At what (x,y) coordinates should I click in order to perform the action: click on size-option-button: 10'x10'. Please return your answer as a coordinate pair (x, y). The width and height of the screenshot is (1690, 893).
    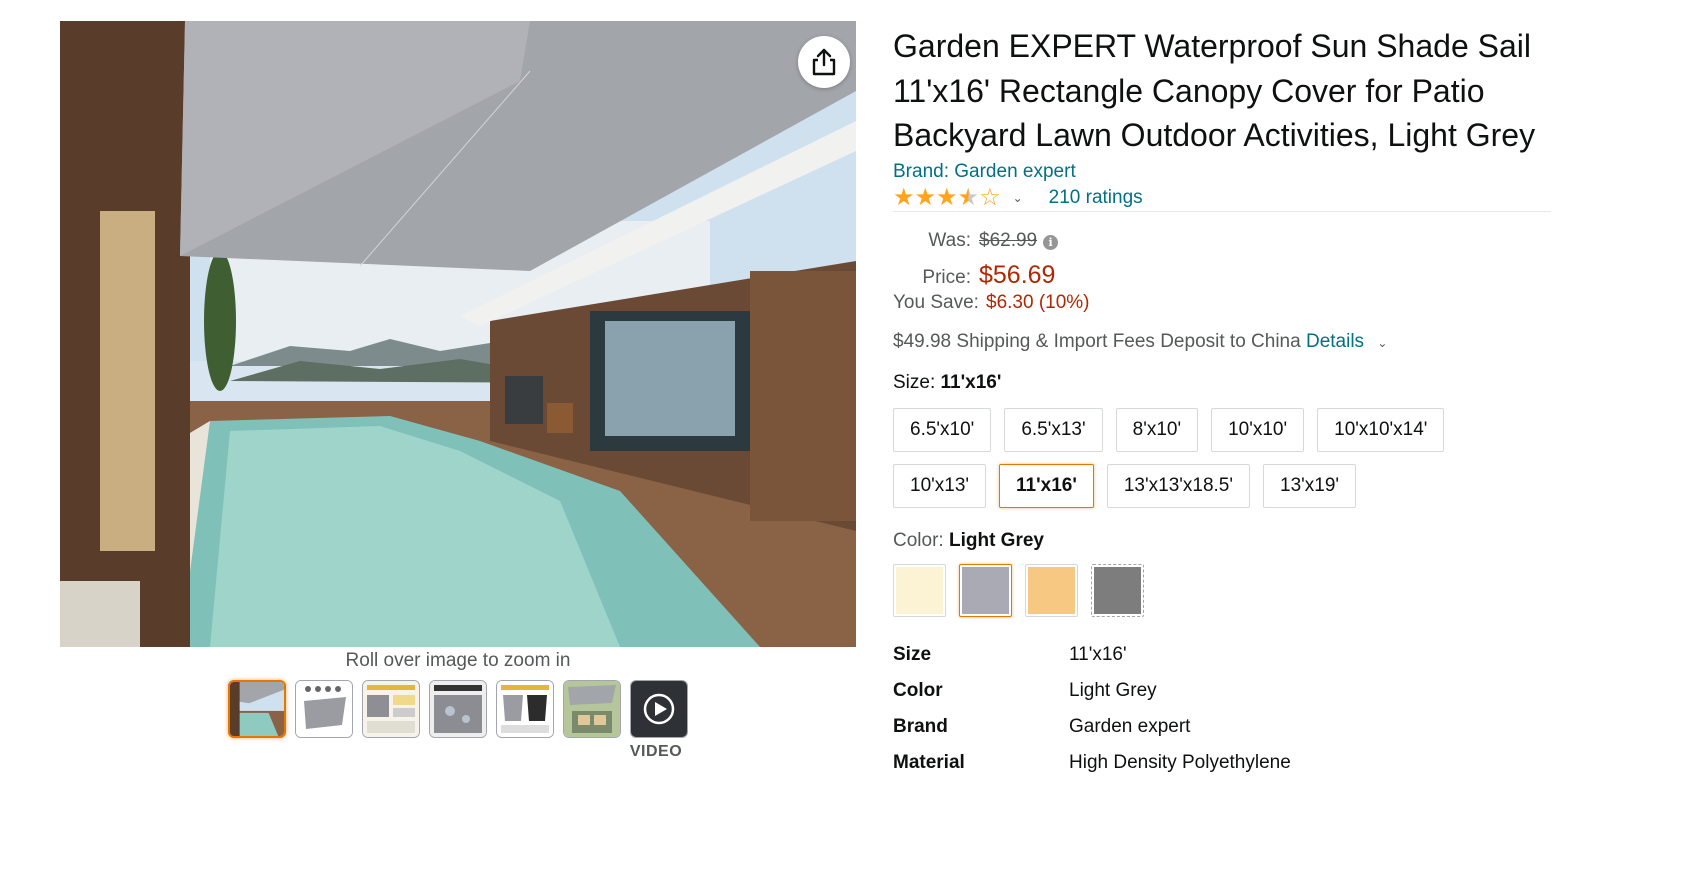
    Looking at the image, I should click on (1258, 429).